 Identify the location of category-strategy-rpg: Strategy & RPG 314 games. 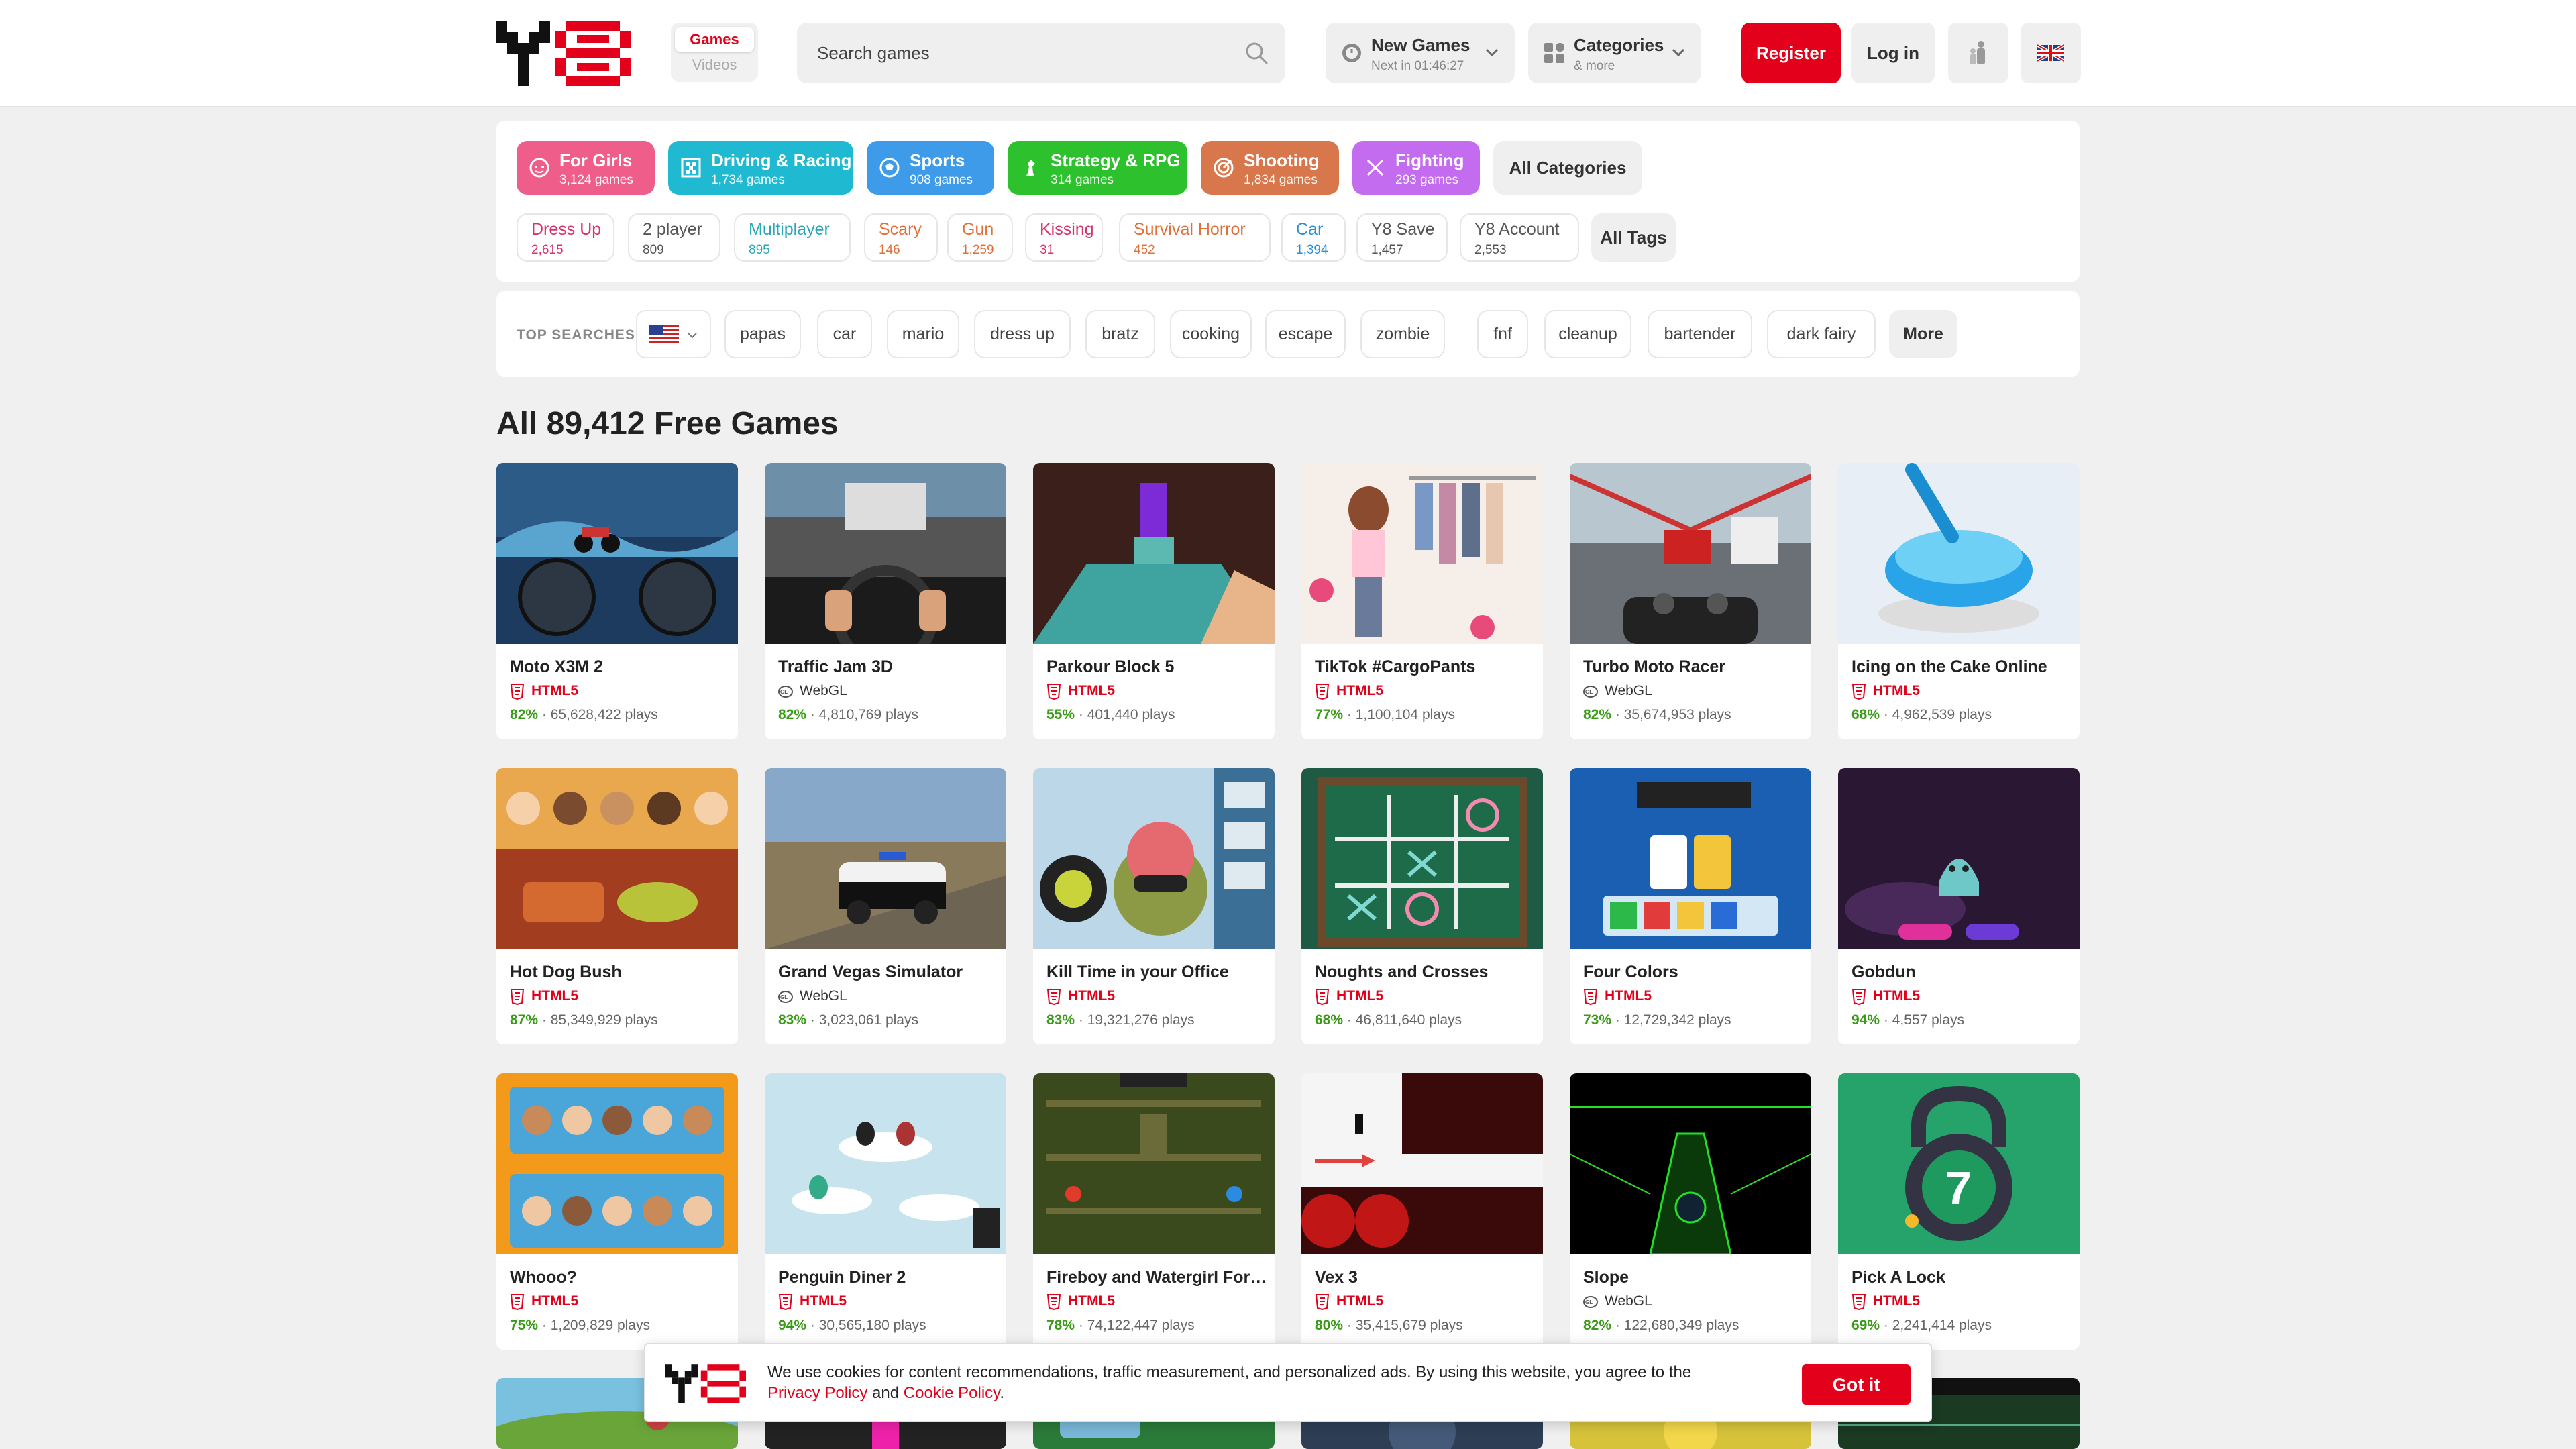
(1097, 168).